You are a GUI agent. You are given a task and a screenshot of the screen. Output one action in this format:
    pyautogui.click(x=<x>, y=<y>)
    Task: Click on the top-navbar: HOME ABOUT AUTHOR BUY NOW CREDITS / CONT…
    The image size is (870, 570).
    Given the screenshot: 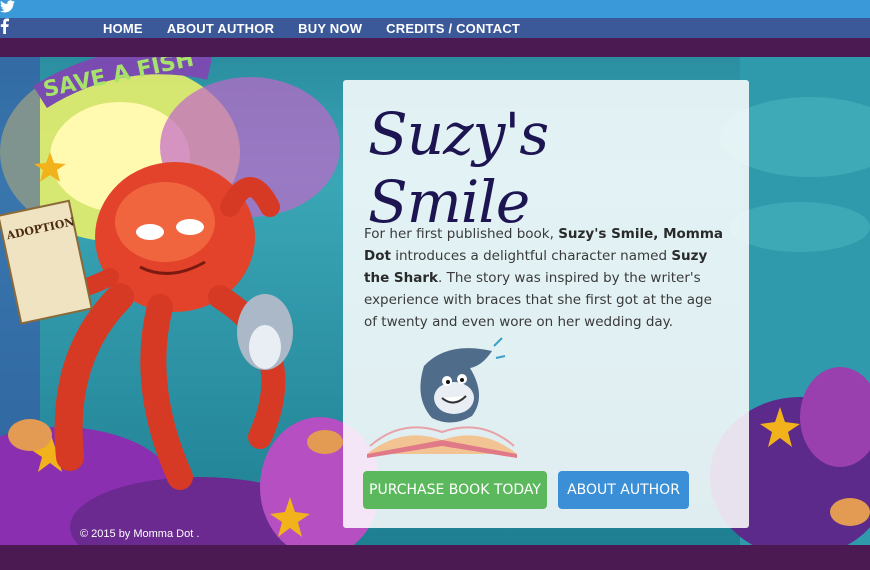 What is the action you would take?
    pyautogui.click(x=435, y=28)
    